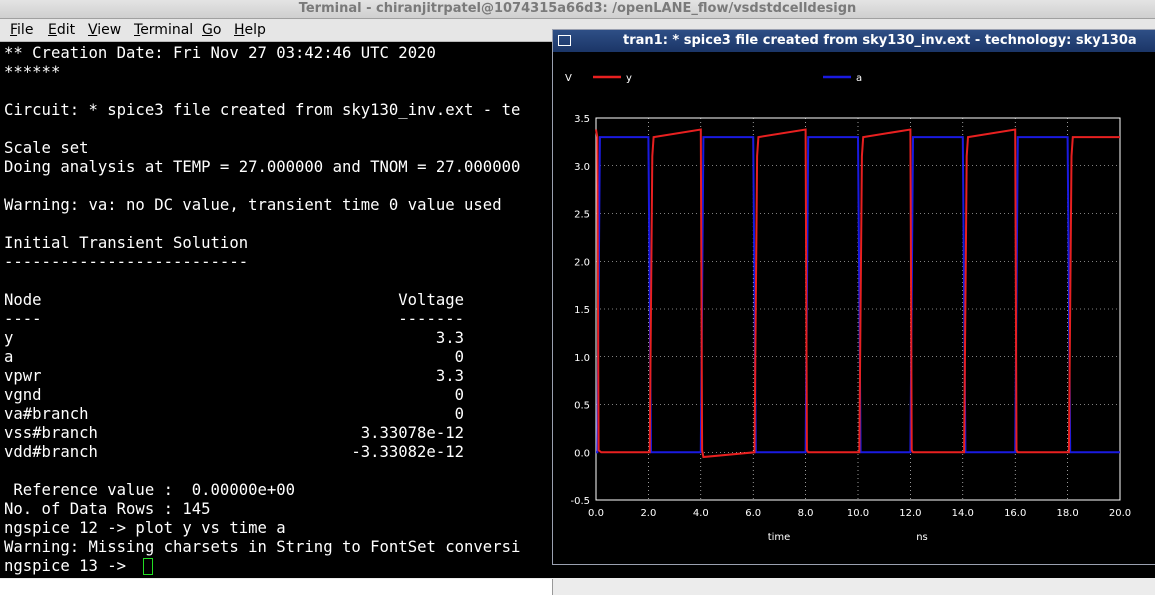 The height and width of the screenshot is (595, 1155). What do you see at coordinates (32, 72) in the screenshot?
I see `stars-line: ******` at bounding box center [32, 72].